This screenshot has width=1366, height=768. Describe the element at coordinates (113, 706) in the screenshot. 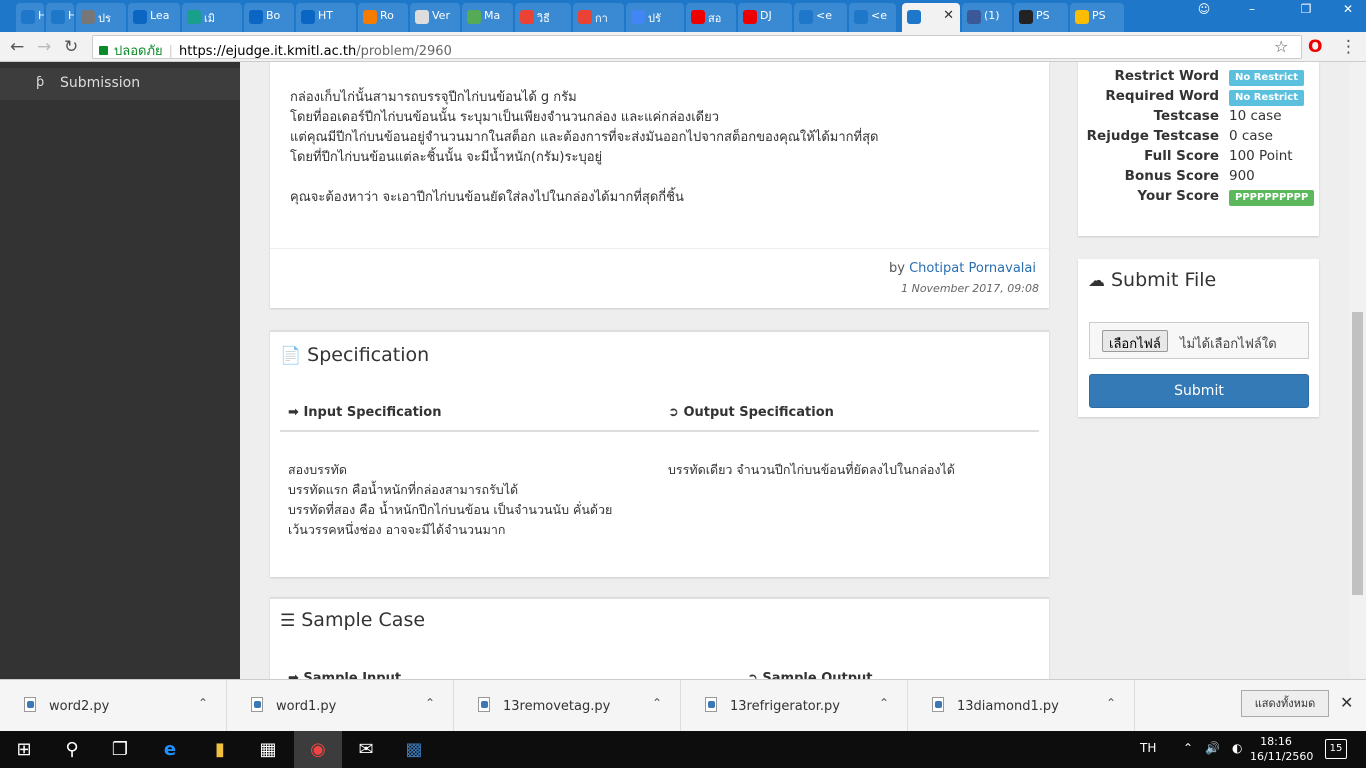

I see `download-item: word2.py ⌃` at that location.